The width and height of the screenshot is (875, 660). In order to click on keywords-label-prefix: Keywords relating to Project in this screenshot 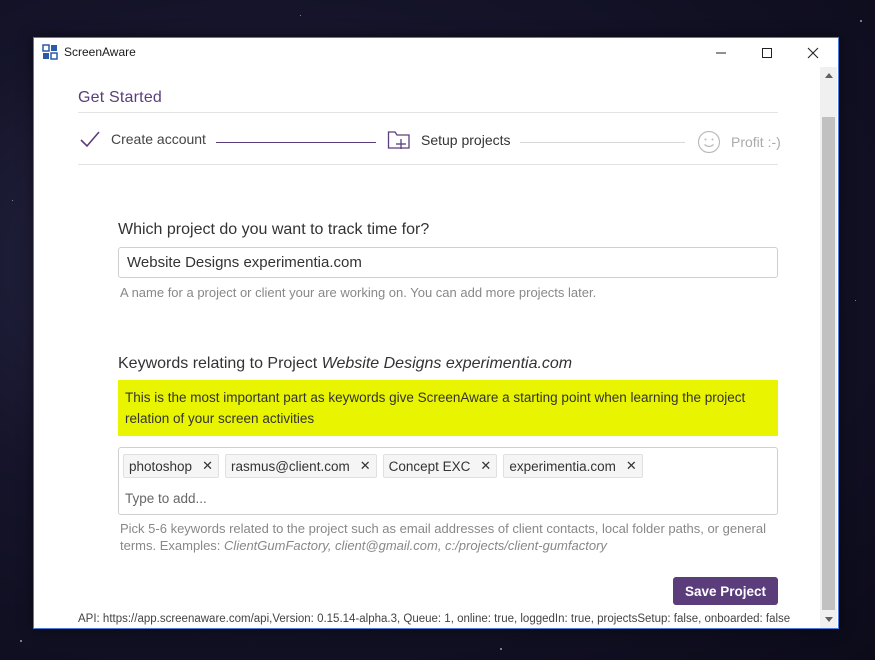, I will do `click(218, 363)`.